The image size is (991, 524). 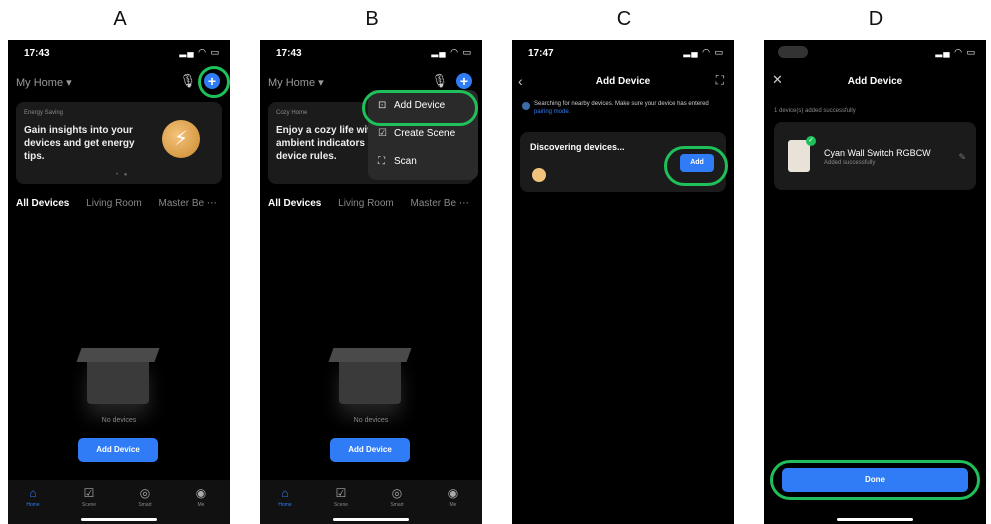 What do you see at coordinates (44, 113) in the screenshot?
I see `card-tag: Energy Saving` at bounding box center [44, 113].